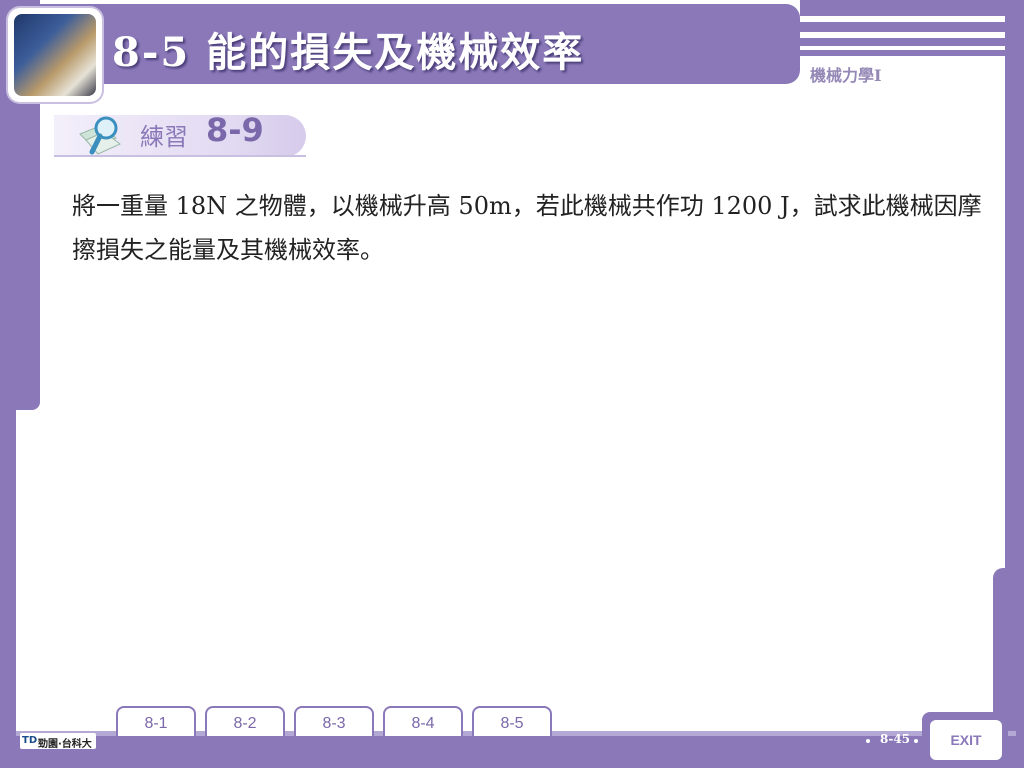 The image size is (1024, 768). What do you see at coordinates (156, 721) in the screenshot?
I see `nav-tab-8-1: 8-1` at bounding box center [156, 721].